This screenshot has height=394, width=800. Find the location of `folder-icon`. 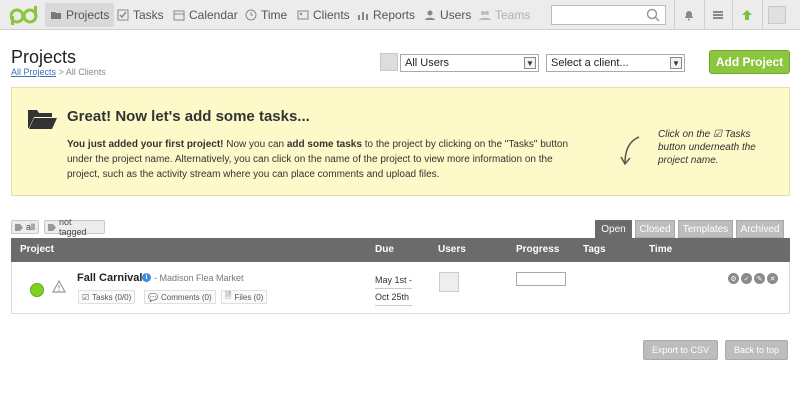

folder-icon is located at coordinates (56, 15).